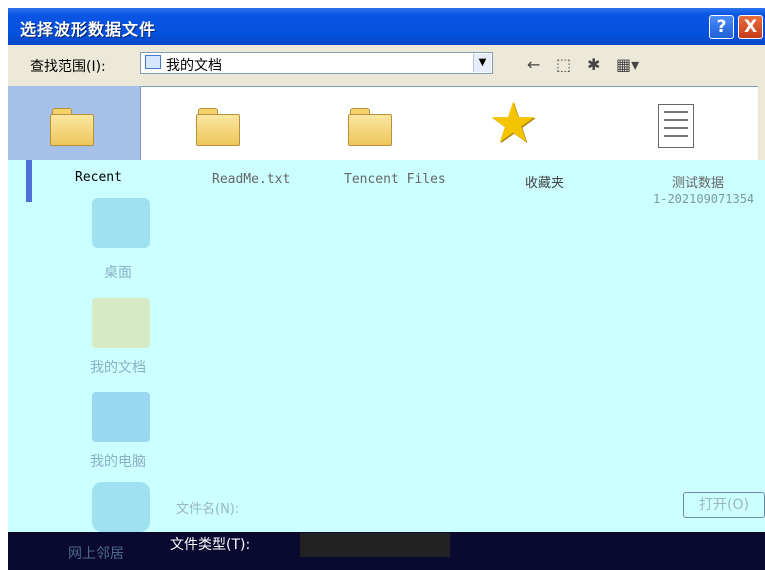 Image resolution: width=765 pixels, height=570 pixels. What do you see at coordinates (68, 67) in the screenshot?
I see `lookin-label: 查找范围(I):` at bounding box center [68, 67].